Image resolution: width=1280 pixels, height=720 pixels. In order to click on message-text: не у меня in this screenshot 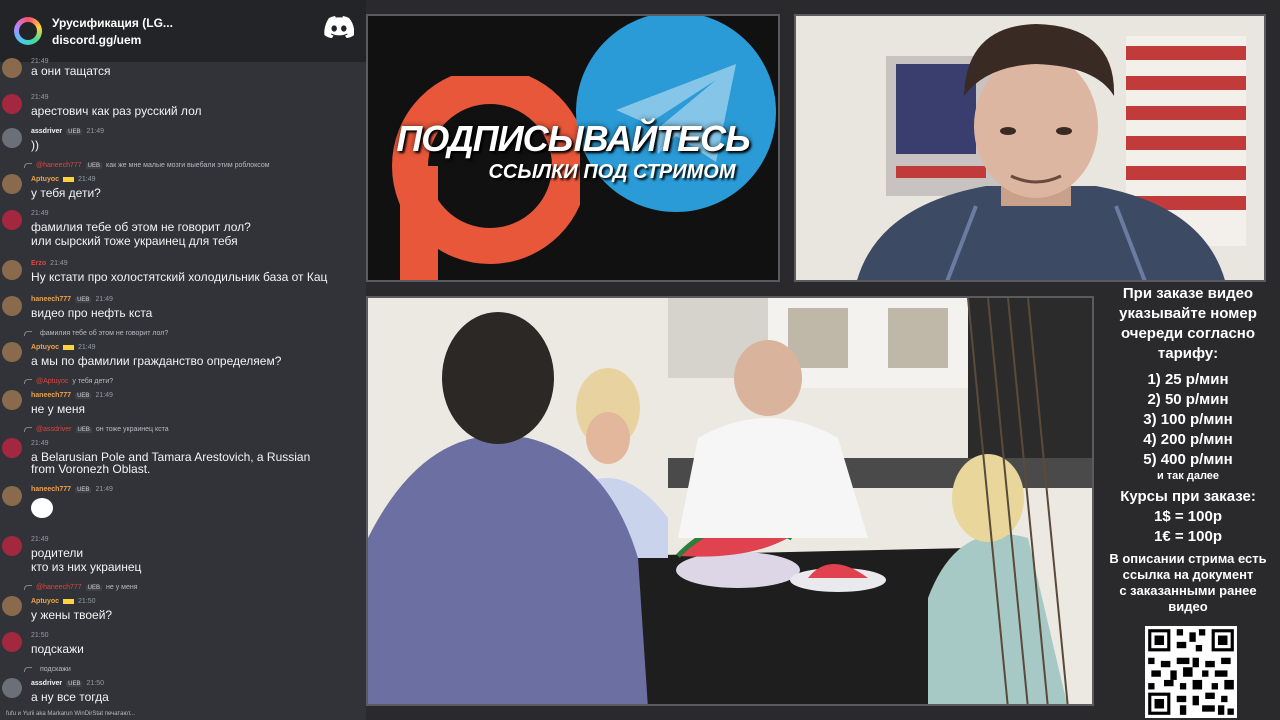, I will do `click(58, 409)`.